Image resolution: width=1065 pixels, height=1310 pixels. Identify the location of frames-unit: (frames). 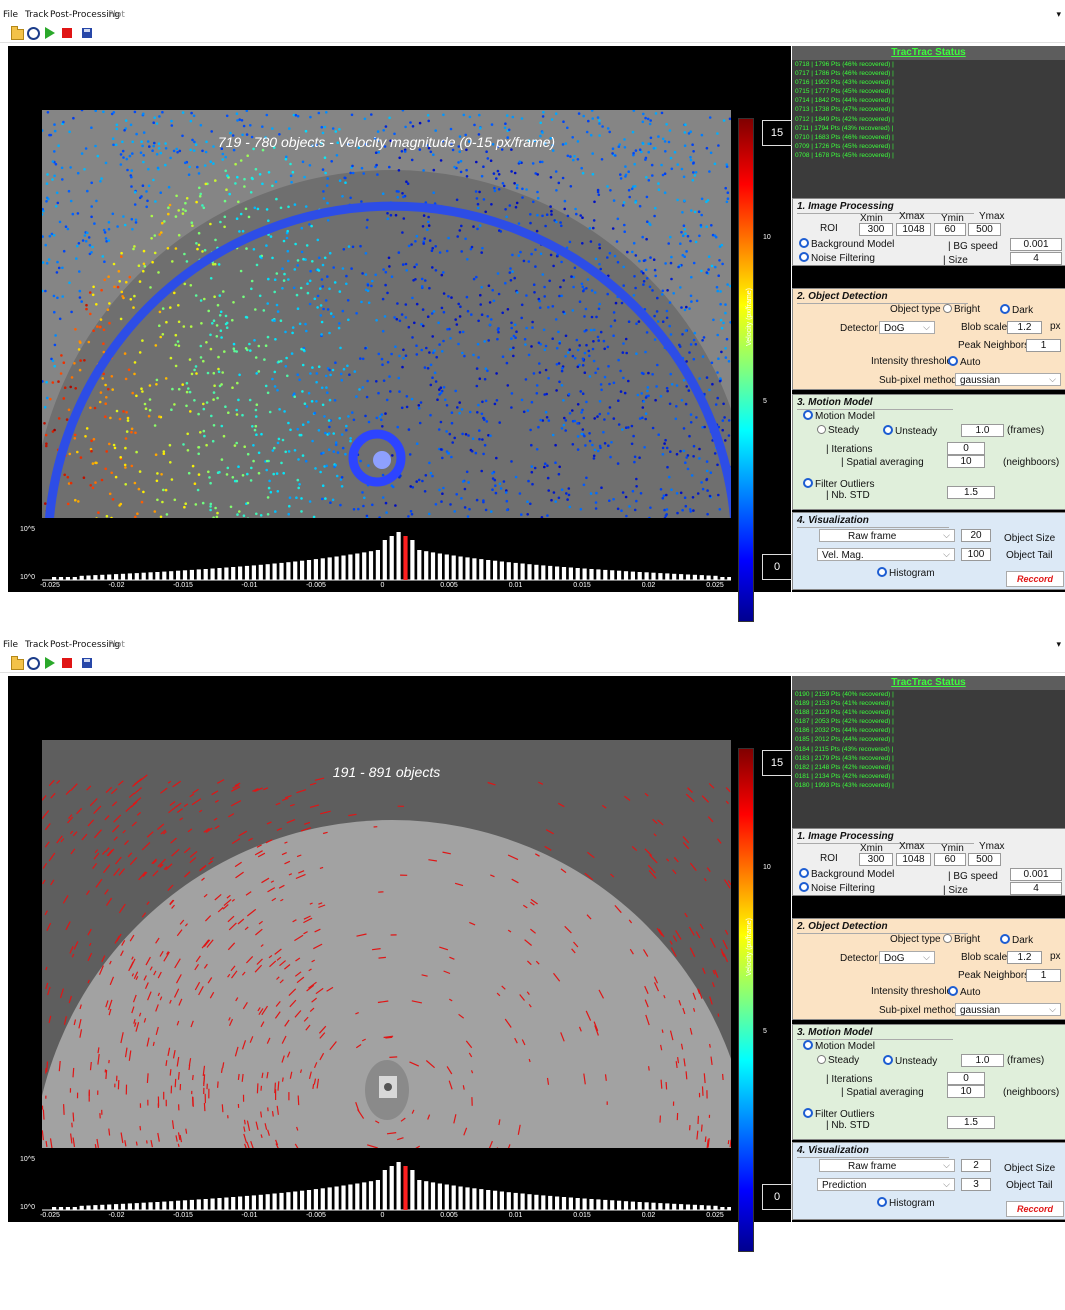
(1026, 1060).